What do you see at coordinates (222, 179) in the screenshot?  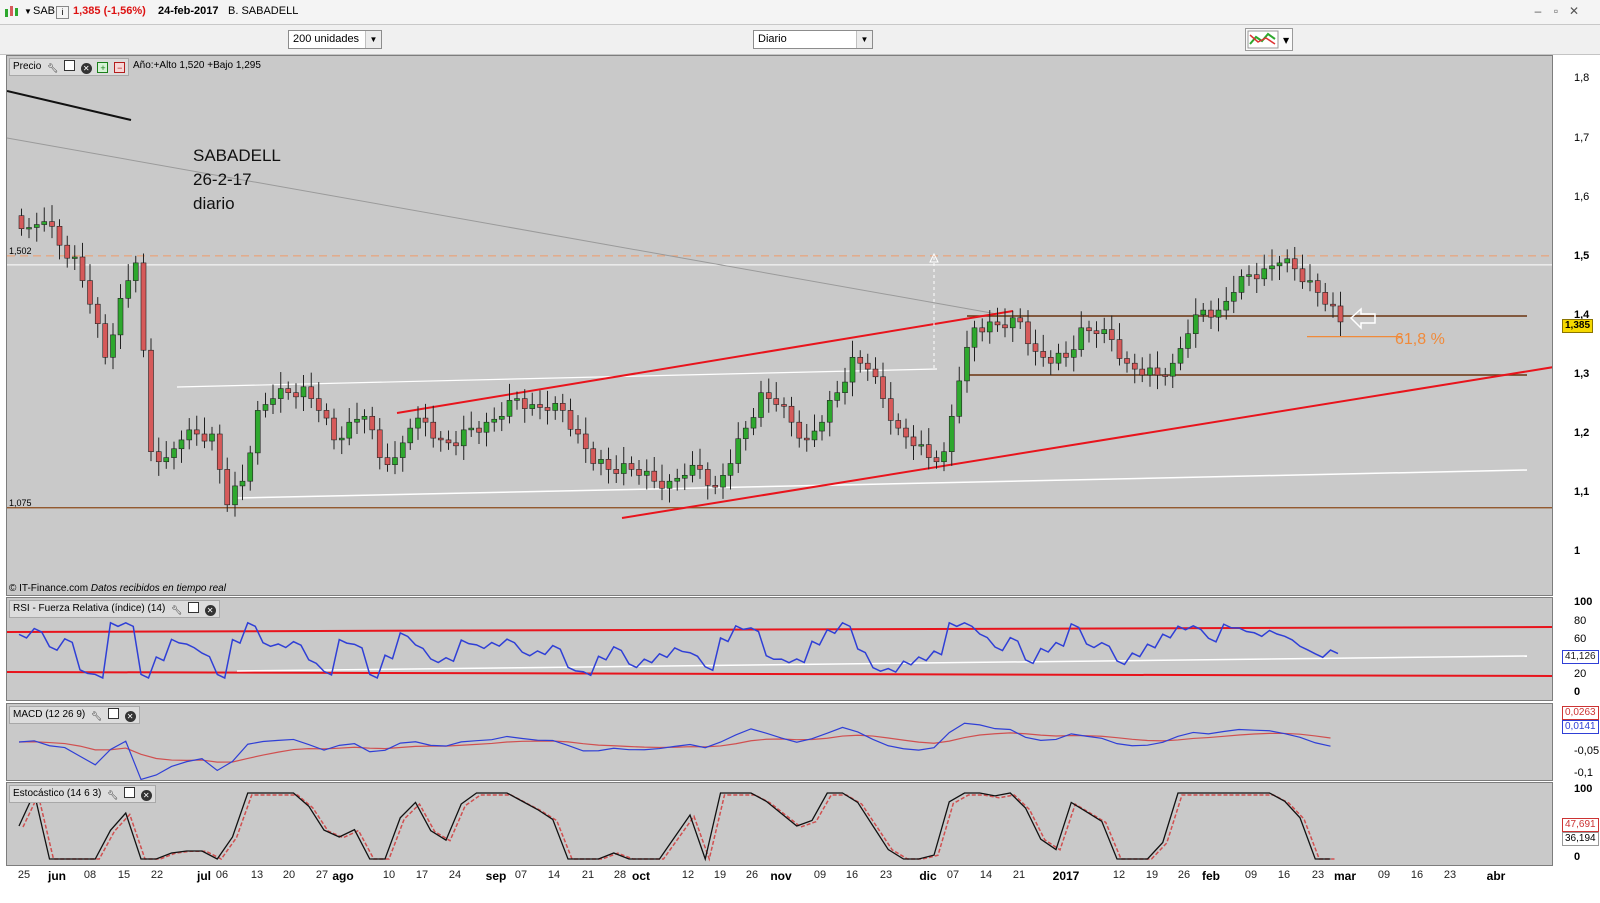 I see `note-date: 26-2-17` at bounding box center [222, 179].